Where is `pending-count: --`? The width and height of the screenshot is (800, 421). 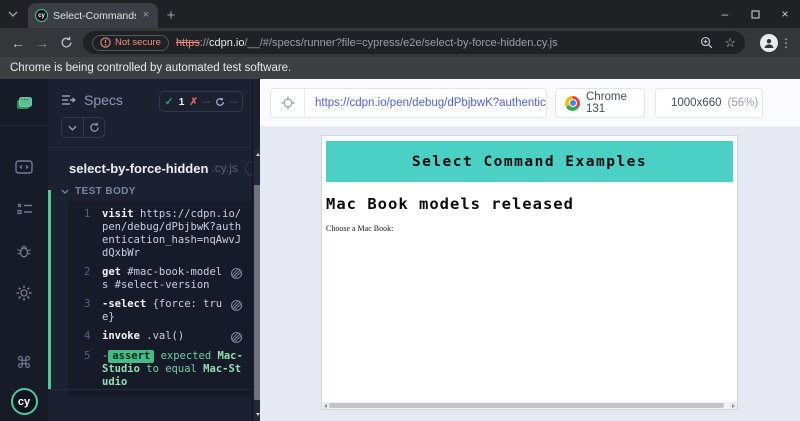 pending-count: -- is located at coordinates (234, 101).